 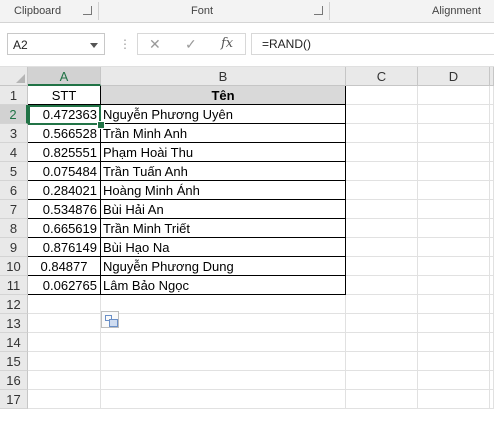 What do you see at coordinates (382, 152) in the screenshot?
I see `cell-c4` at bounding box center [382, 152].